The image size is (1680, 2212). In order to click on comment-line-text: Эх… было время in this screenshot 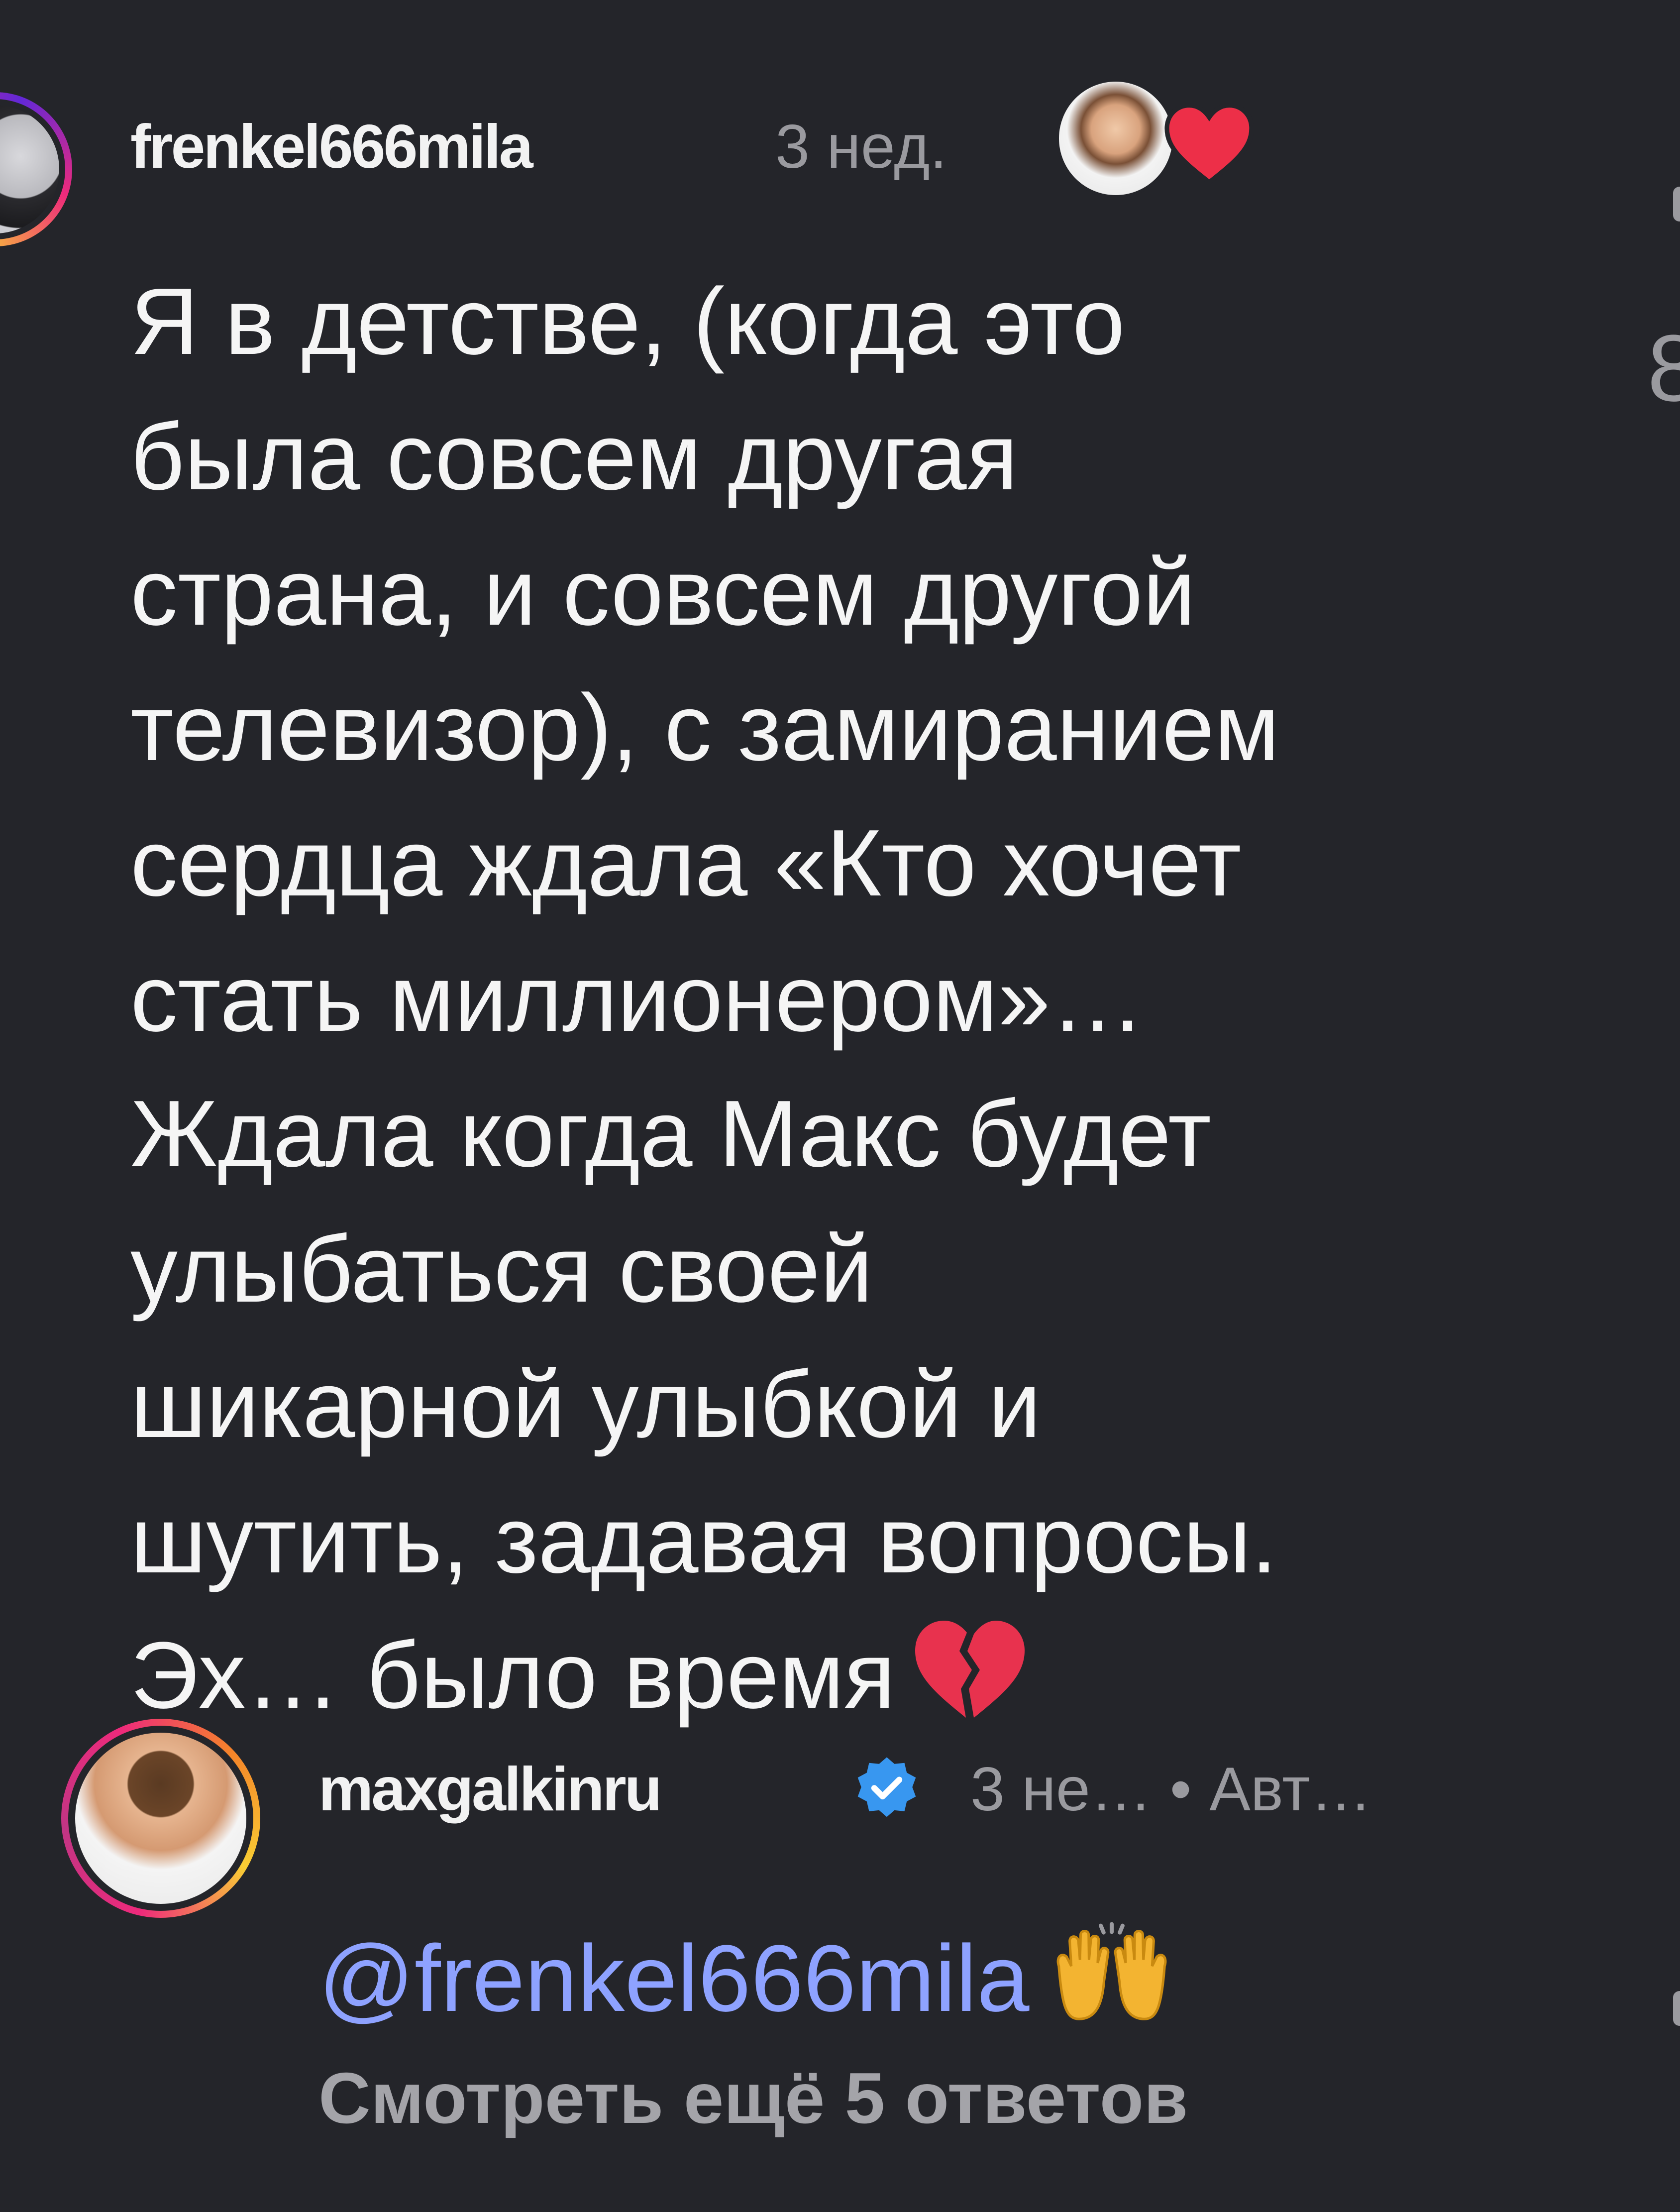, I will do `click(512, 1675)`.